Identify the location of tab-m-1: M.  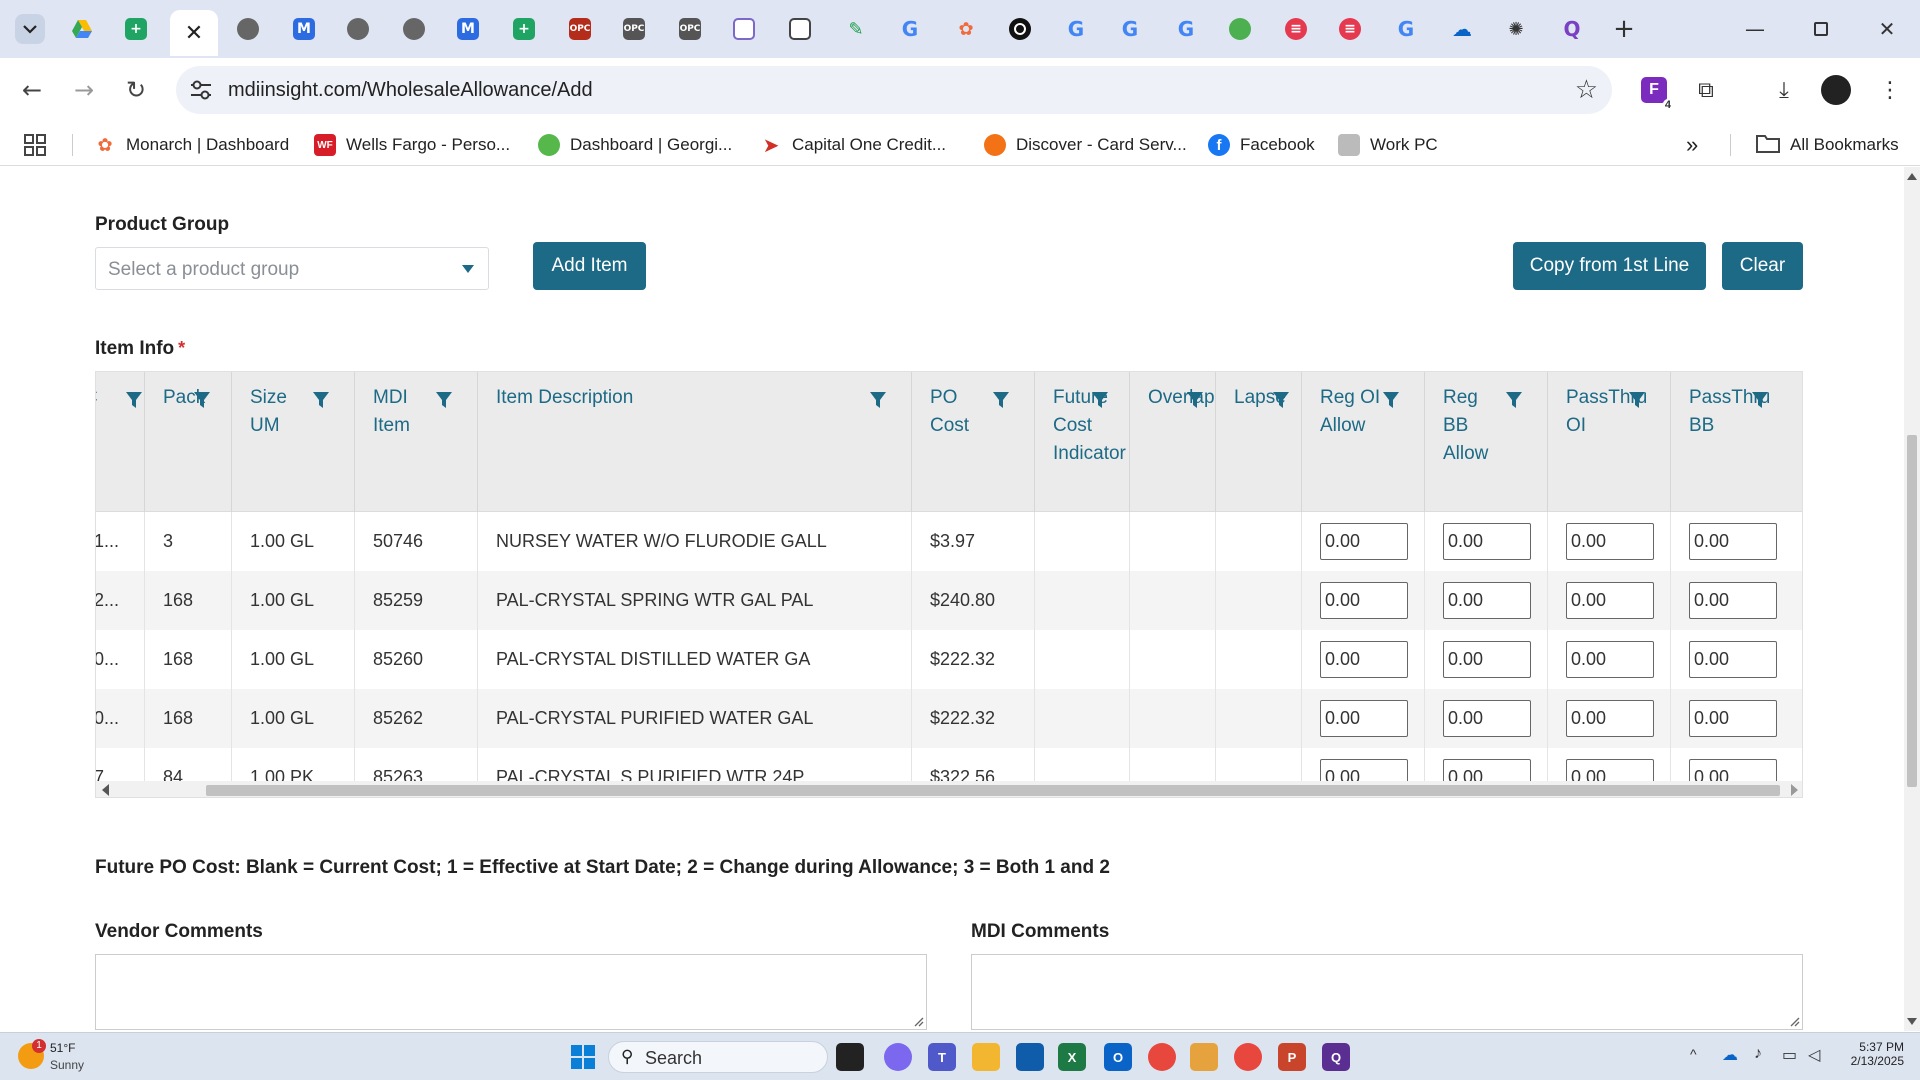
(304, 29).